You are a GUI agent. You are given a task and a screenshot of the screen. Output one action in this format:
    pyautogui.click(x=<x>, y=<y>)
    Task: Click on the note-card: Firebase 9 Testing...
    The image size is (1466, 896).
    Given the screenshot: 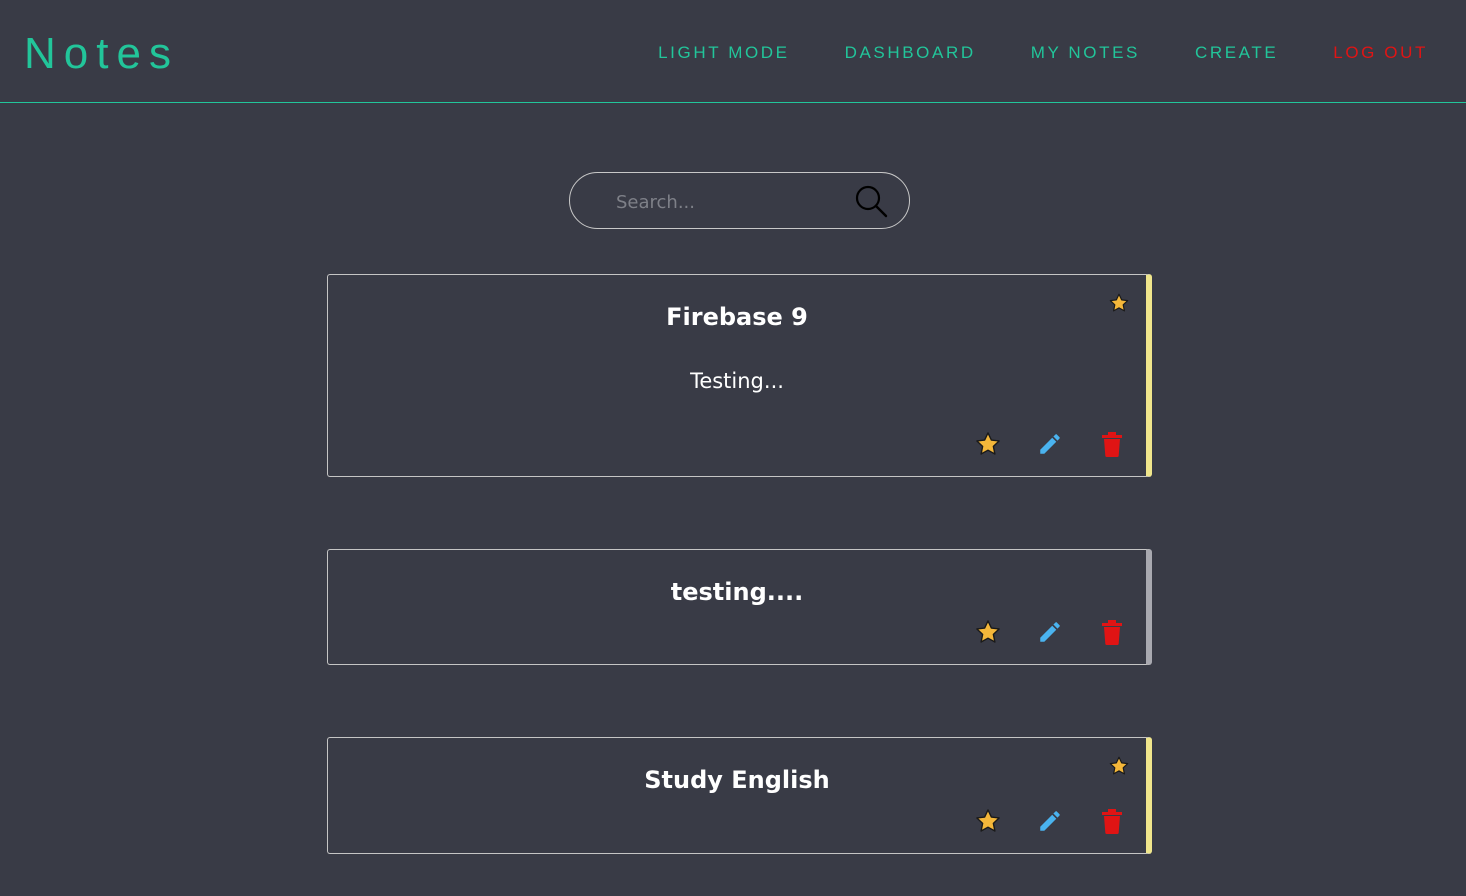 What is the action you would take?
    pyautogui.click(x=739, y=375)
    